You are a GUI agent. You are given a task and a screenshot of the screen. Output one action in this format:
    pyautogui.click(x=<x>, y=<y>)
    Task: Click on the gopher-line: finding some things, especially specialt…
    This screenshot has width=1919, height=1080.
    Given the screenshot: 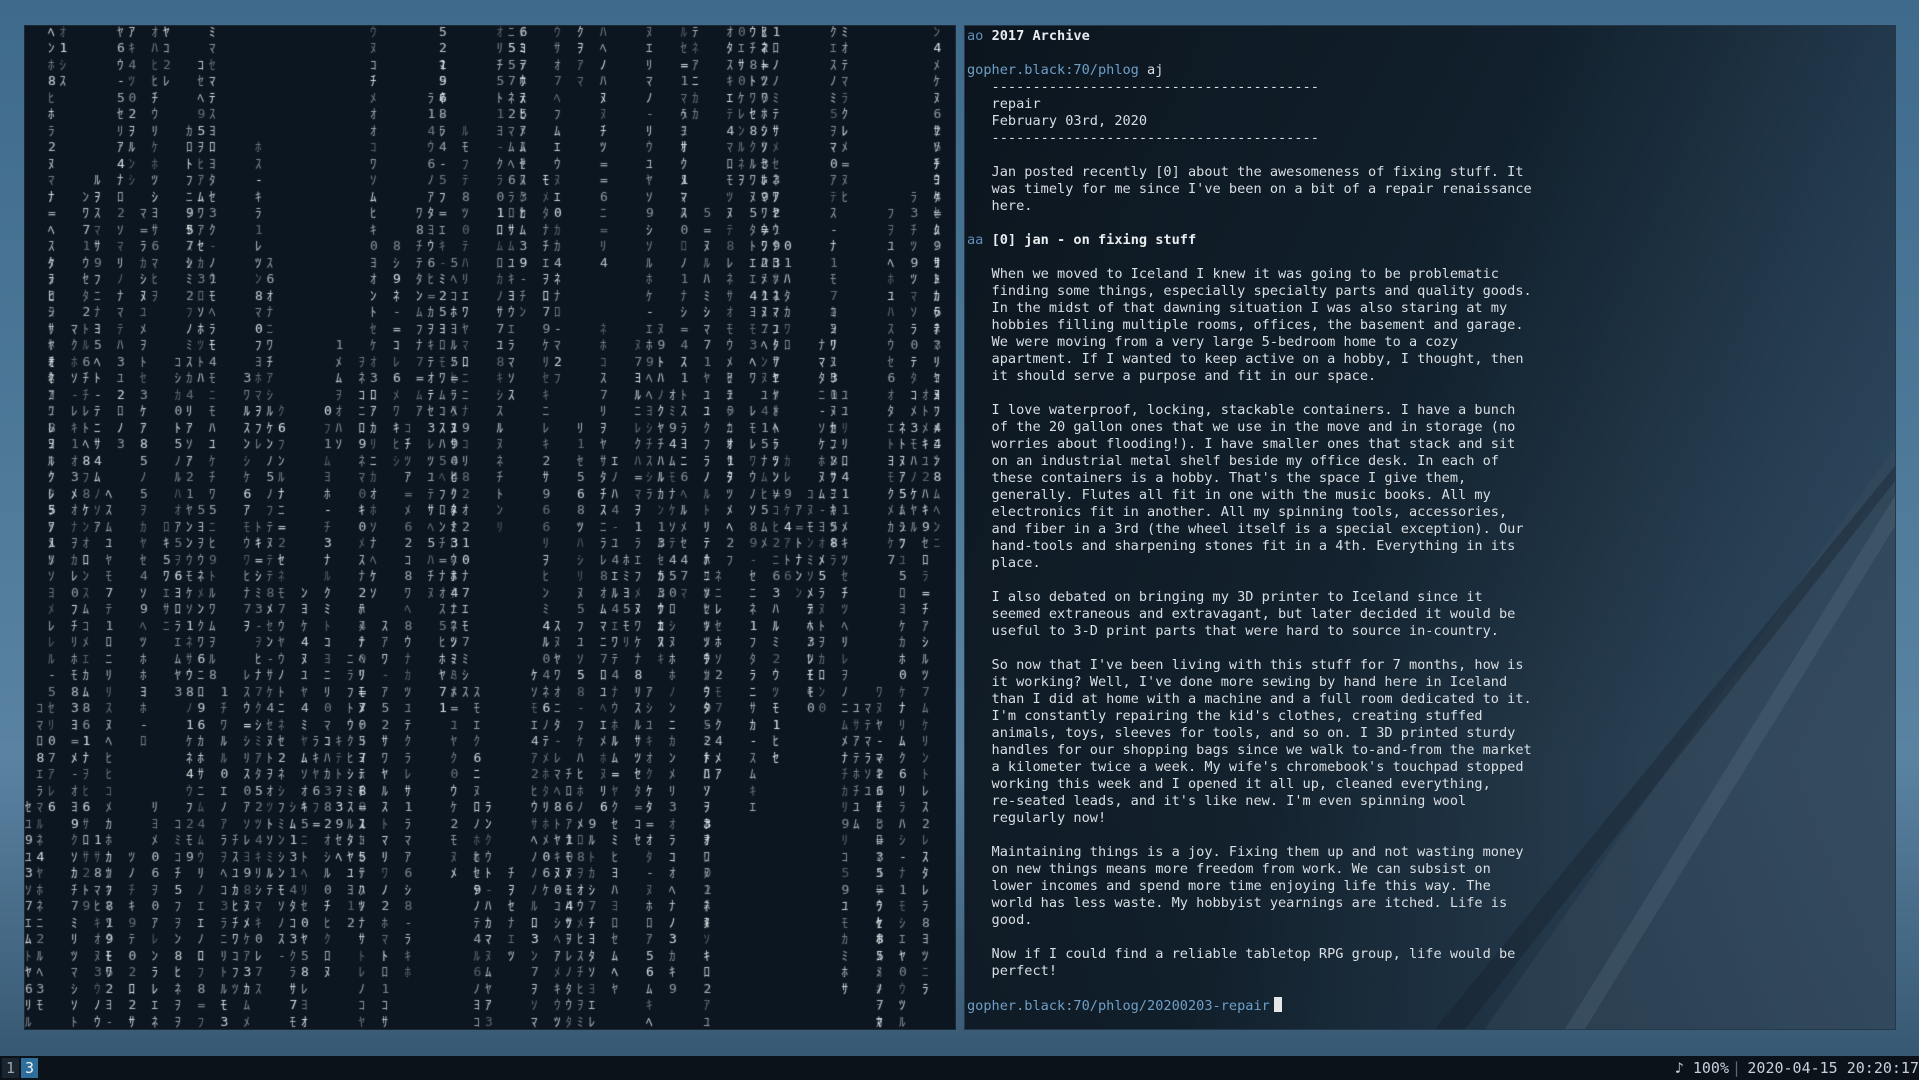 What is the action you would take?
    pyautogui.click(x=1428, y=291)
    